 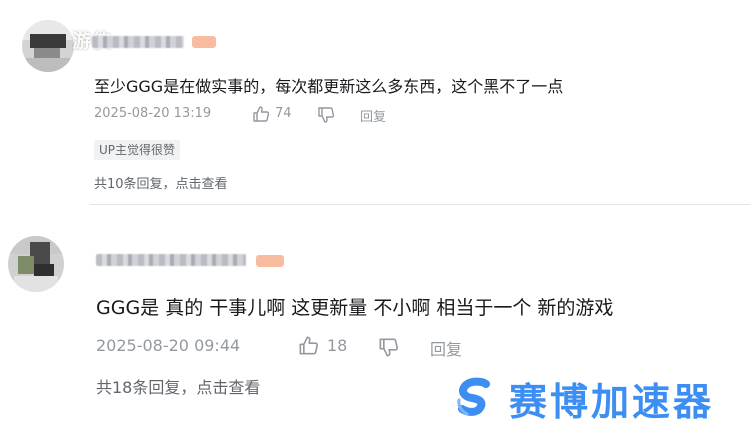 I want to click on brand-name: 赛博加速器, so click(x=612, y=401).